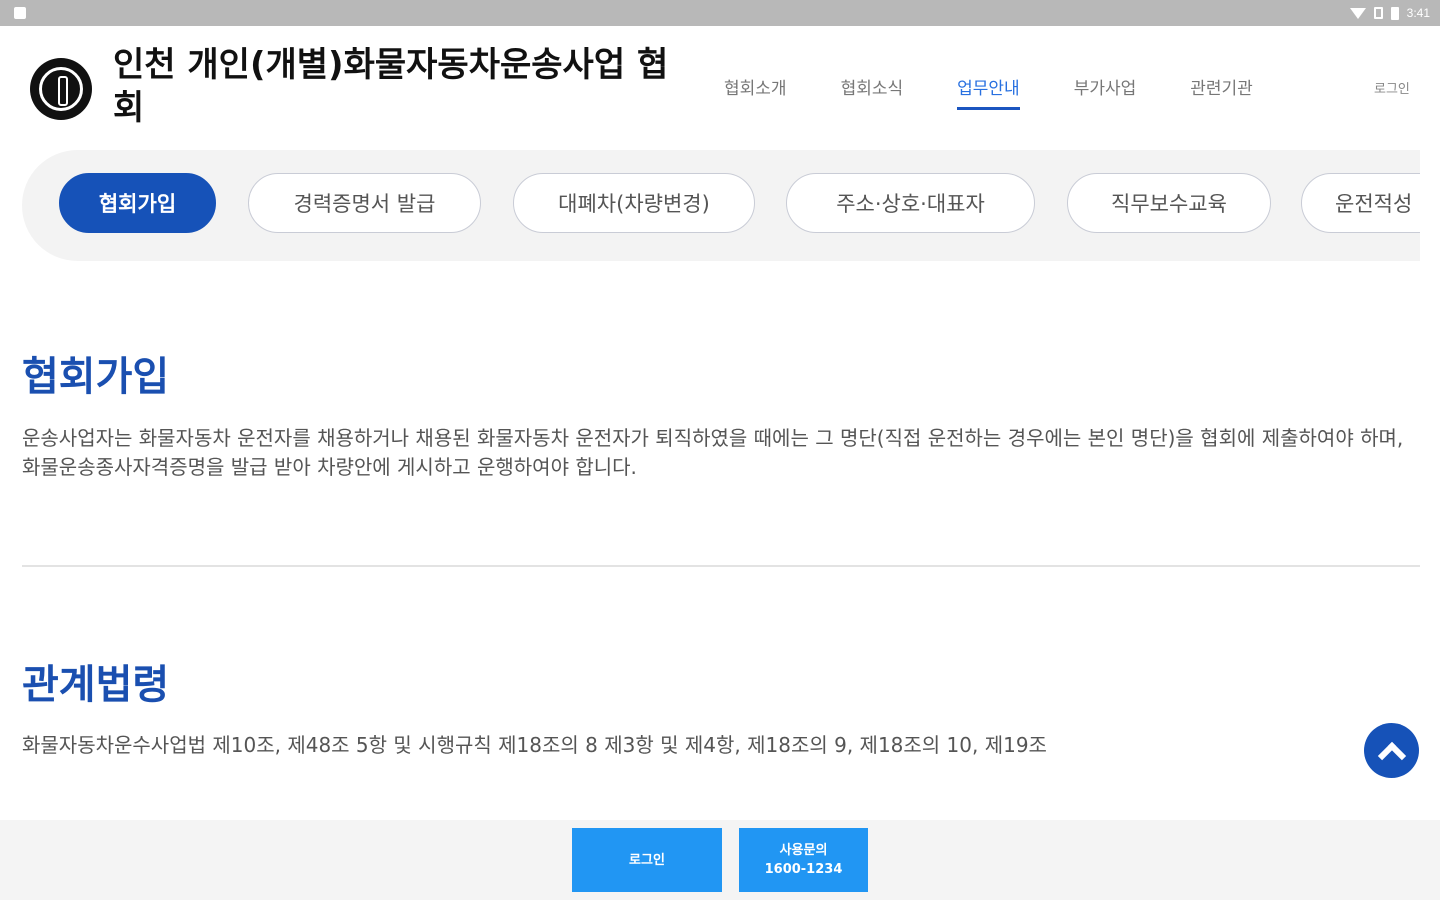  Describe the element at coordinates (1221, 92) in the screenshot. I see `nav-item-related-orgs: 관련기관` at that location.